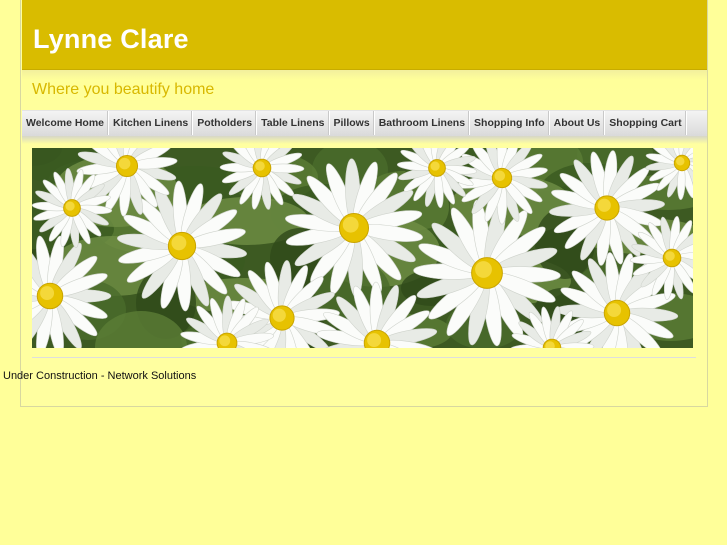  What do you see at coordinates (423, 123) in the screenshot?
I see `nav-bathroom-linens: Bathroom Linens` at bounding box center [423, 123].